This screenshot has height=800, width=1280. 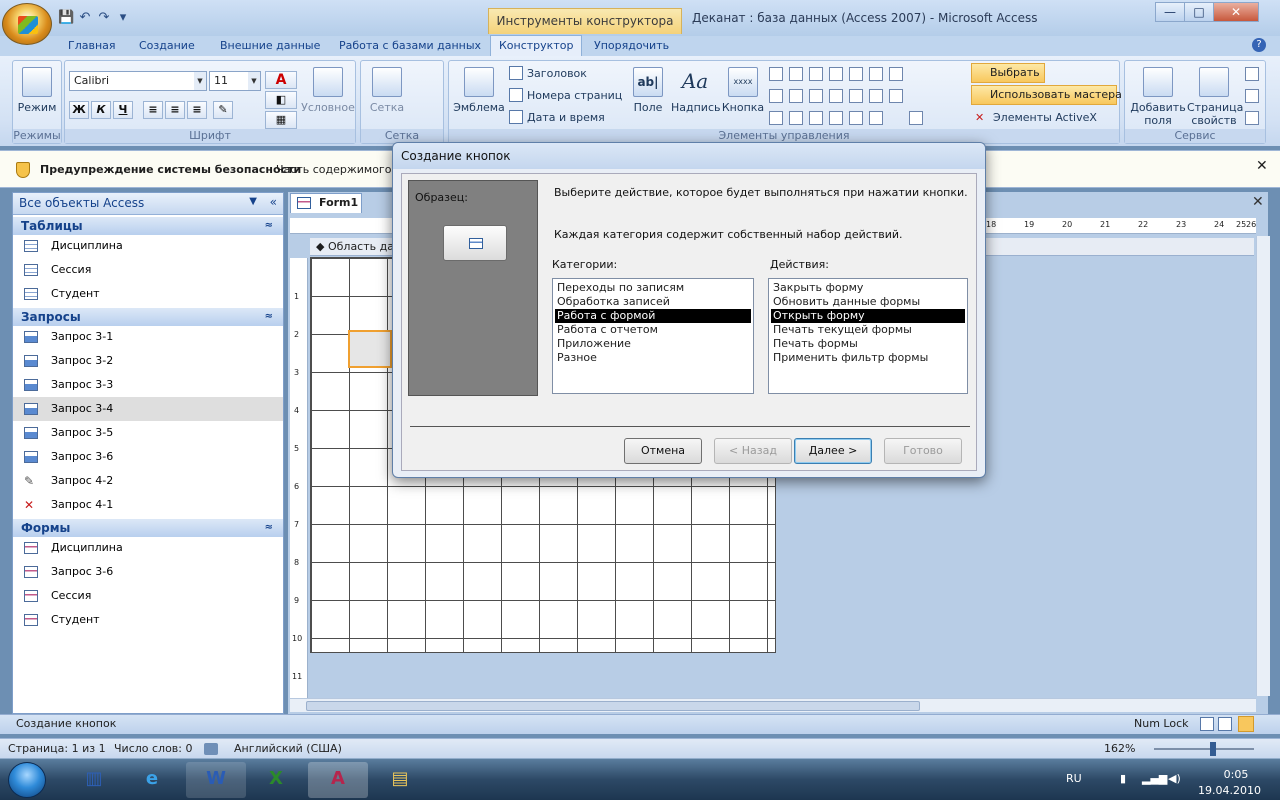 What do you see at coordinates (1158, 97) in the screenshot?
I see `add-fields-button: Добавить поля` at bounding box center [1158, 97].